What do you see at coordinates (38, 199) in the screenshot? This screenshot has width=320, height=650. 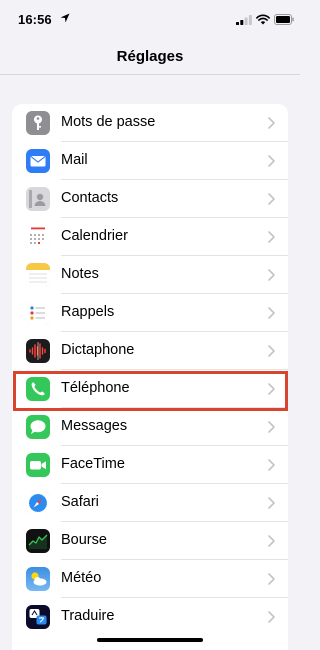 I see `contacts-icon` at bounding box center [38, 199].